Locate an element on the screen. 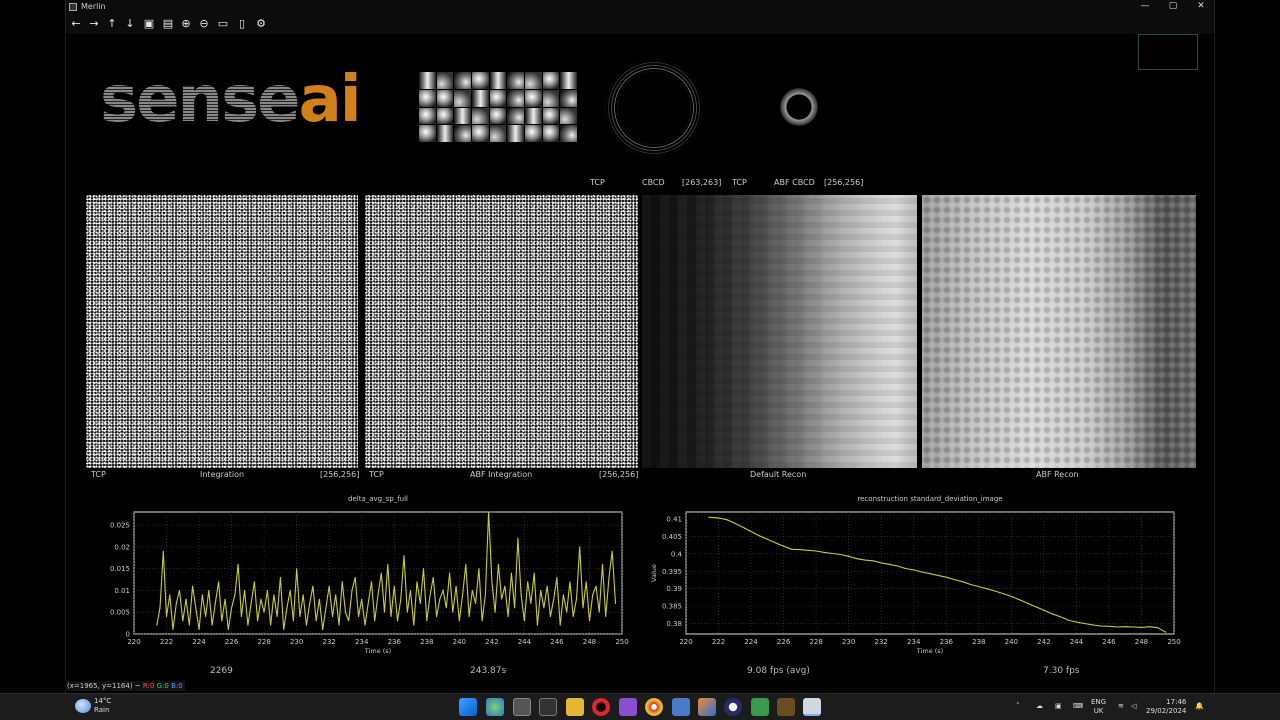 The image size is (1280, 720). app-tray-icon: ▣ is located at coordinates (1058, 706).